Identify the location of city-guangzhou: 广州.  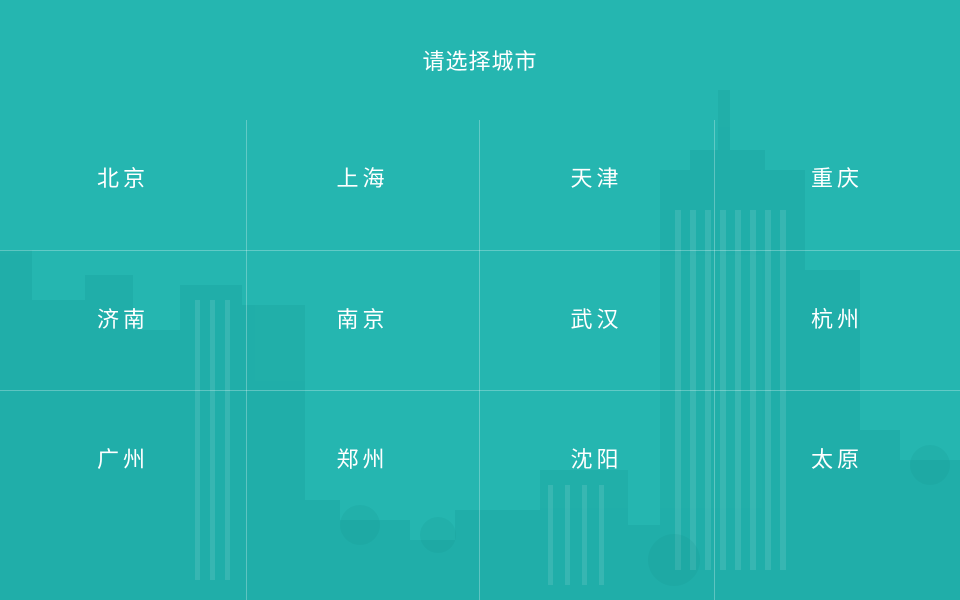
(123, 461).